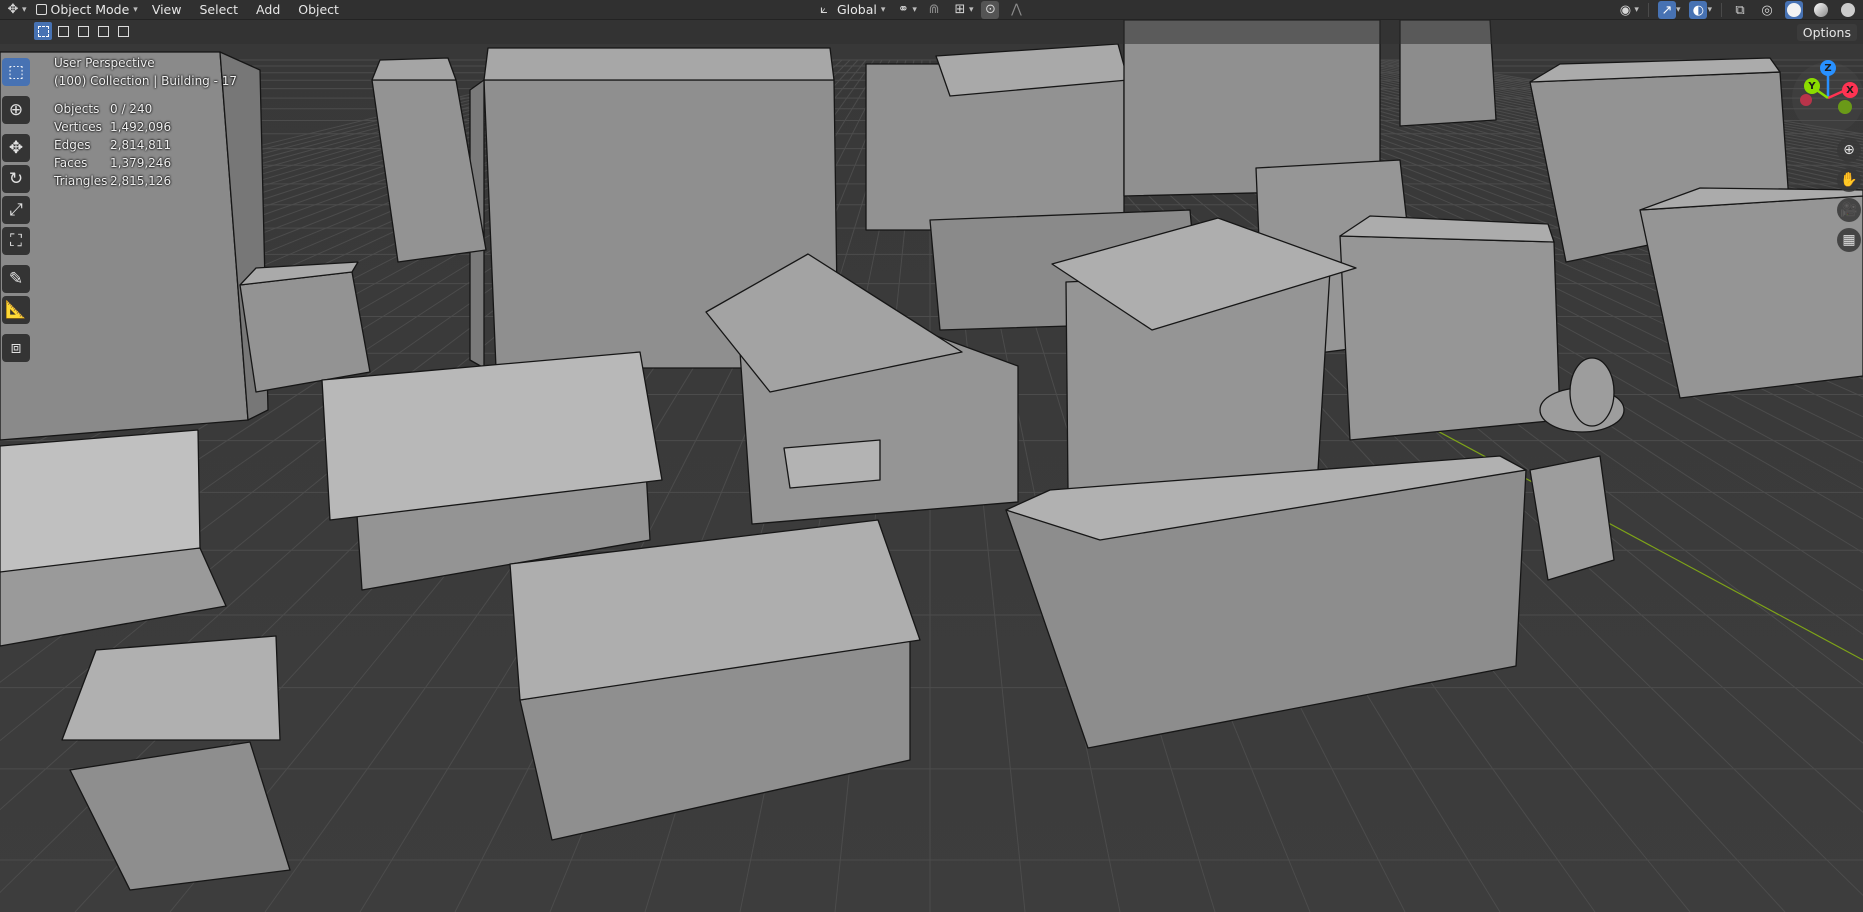  I want to click on annotate-icon: ✎, so click(16, 279).